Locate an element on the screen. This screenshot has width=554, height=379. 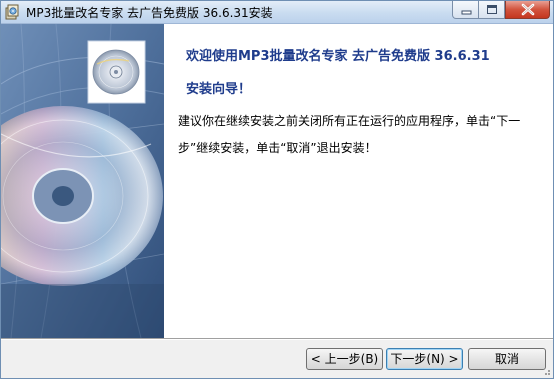
installer-icon is located at coordinates (13, 12).